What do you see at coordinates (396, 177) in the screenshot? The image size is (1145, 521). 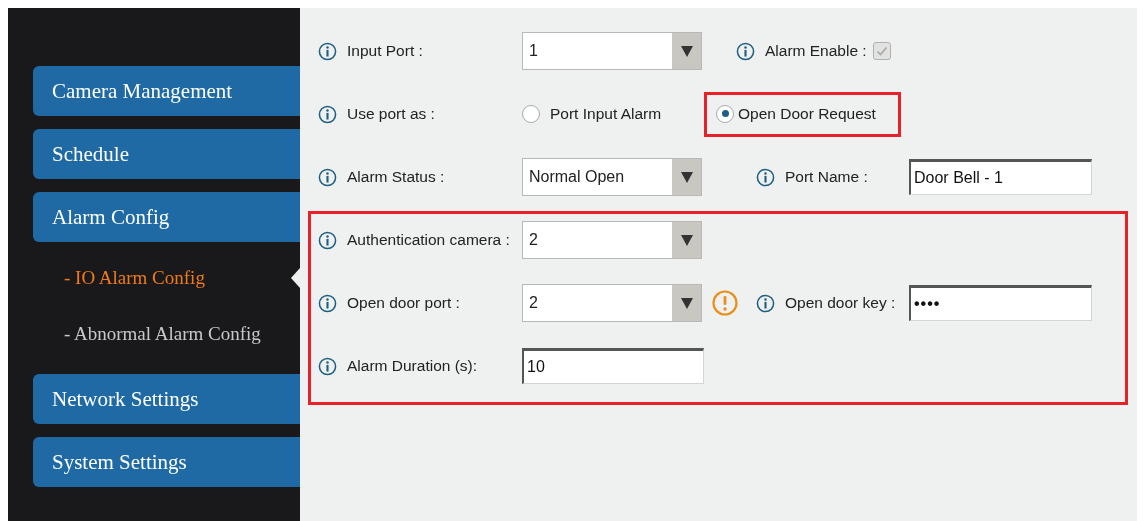 I see `field-label: Alarm Status :` at bounding box center [396, 177].